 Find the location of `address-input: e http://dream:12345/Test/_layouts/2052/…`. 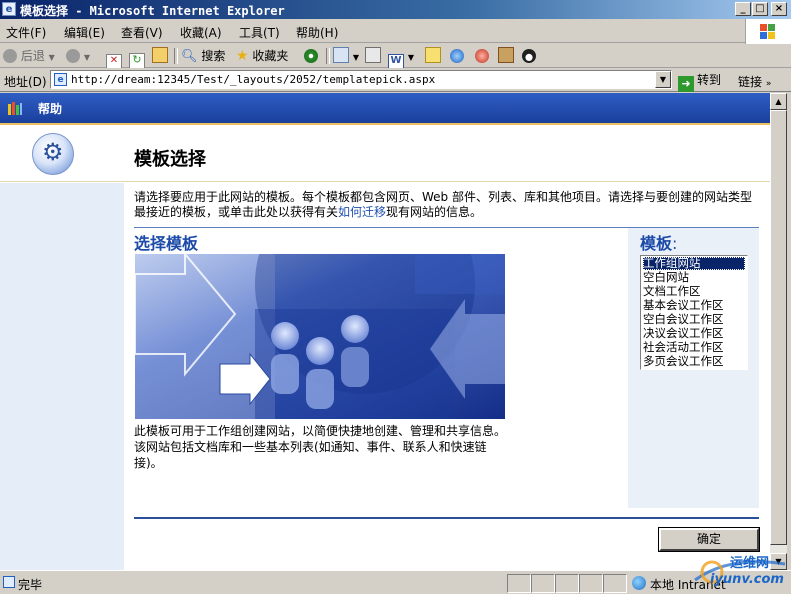

address-input: e http://dream:12345/Test/_layouts/2052/… is located at coordinates (361, 79).